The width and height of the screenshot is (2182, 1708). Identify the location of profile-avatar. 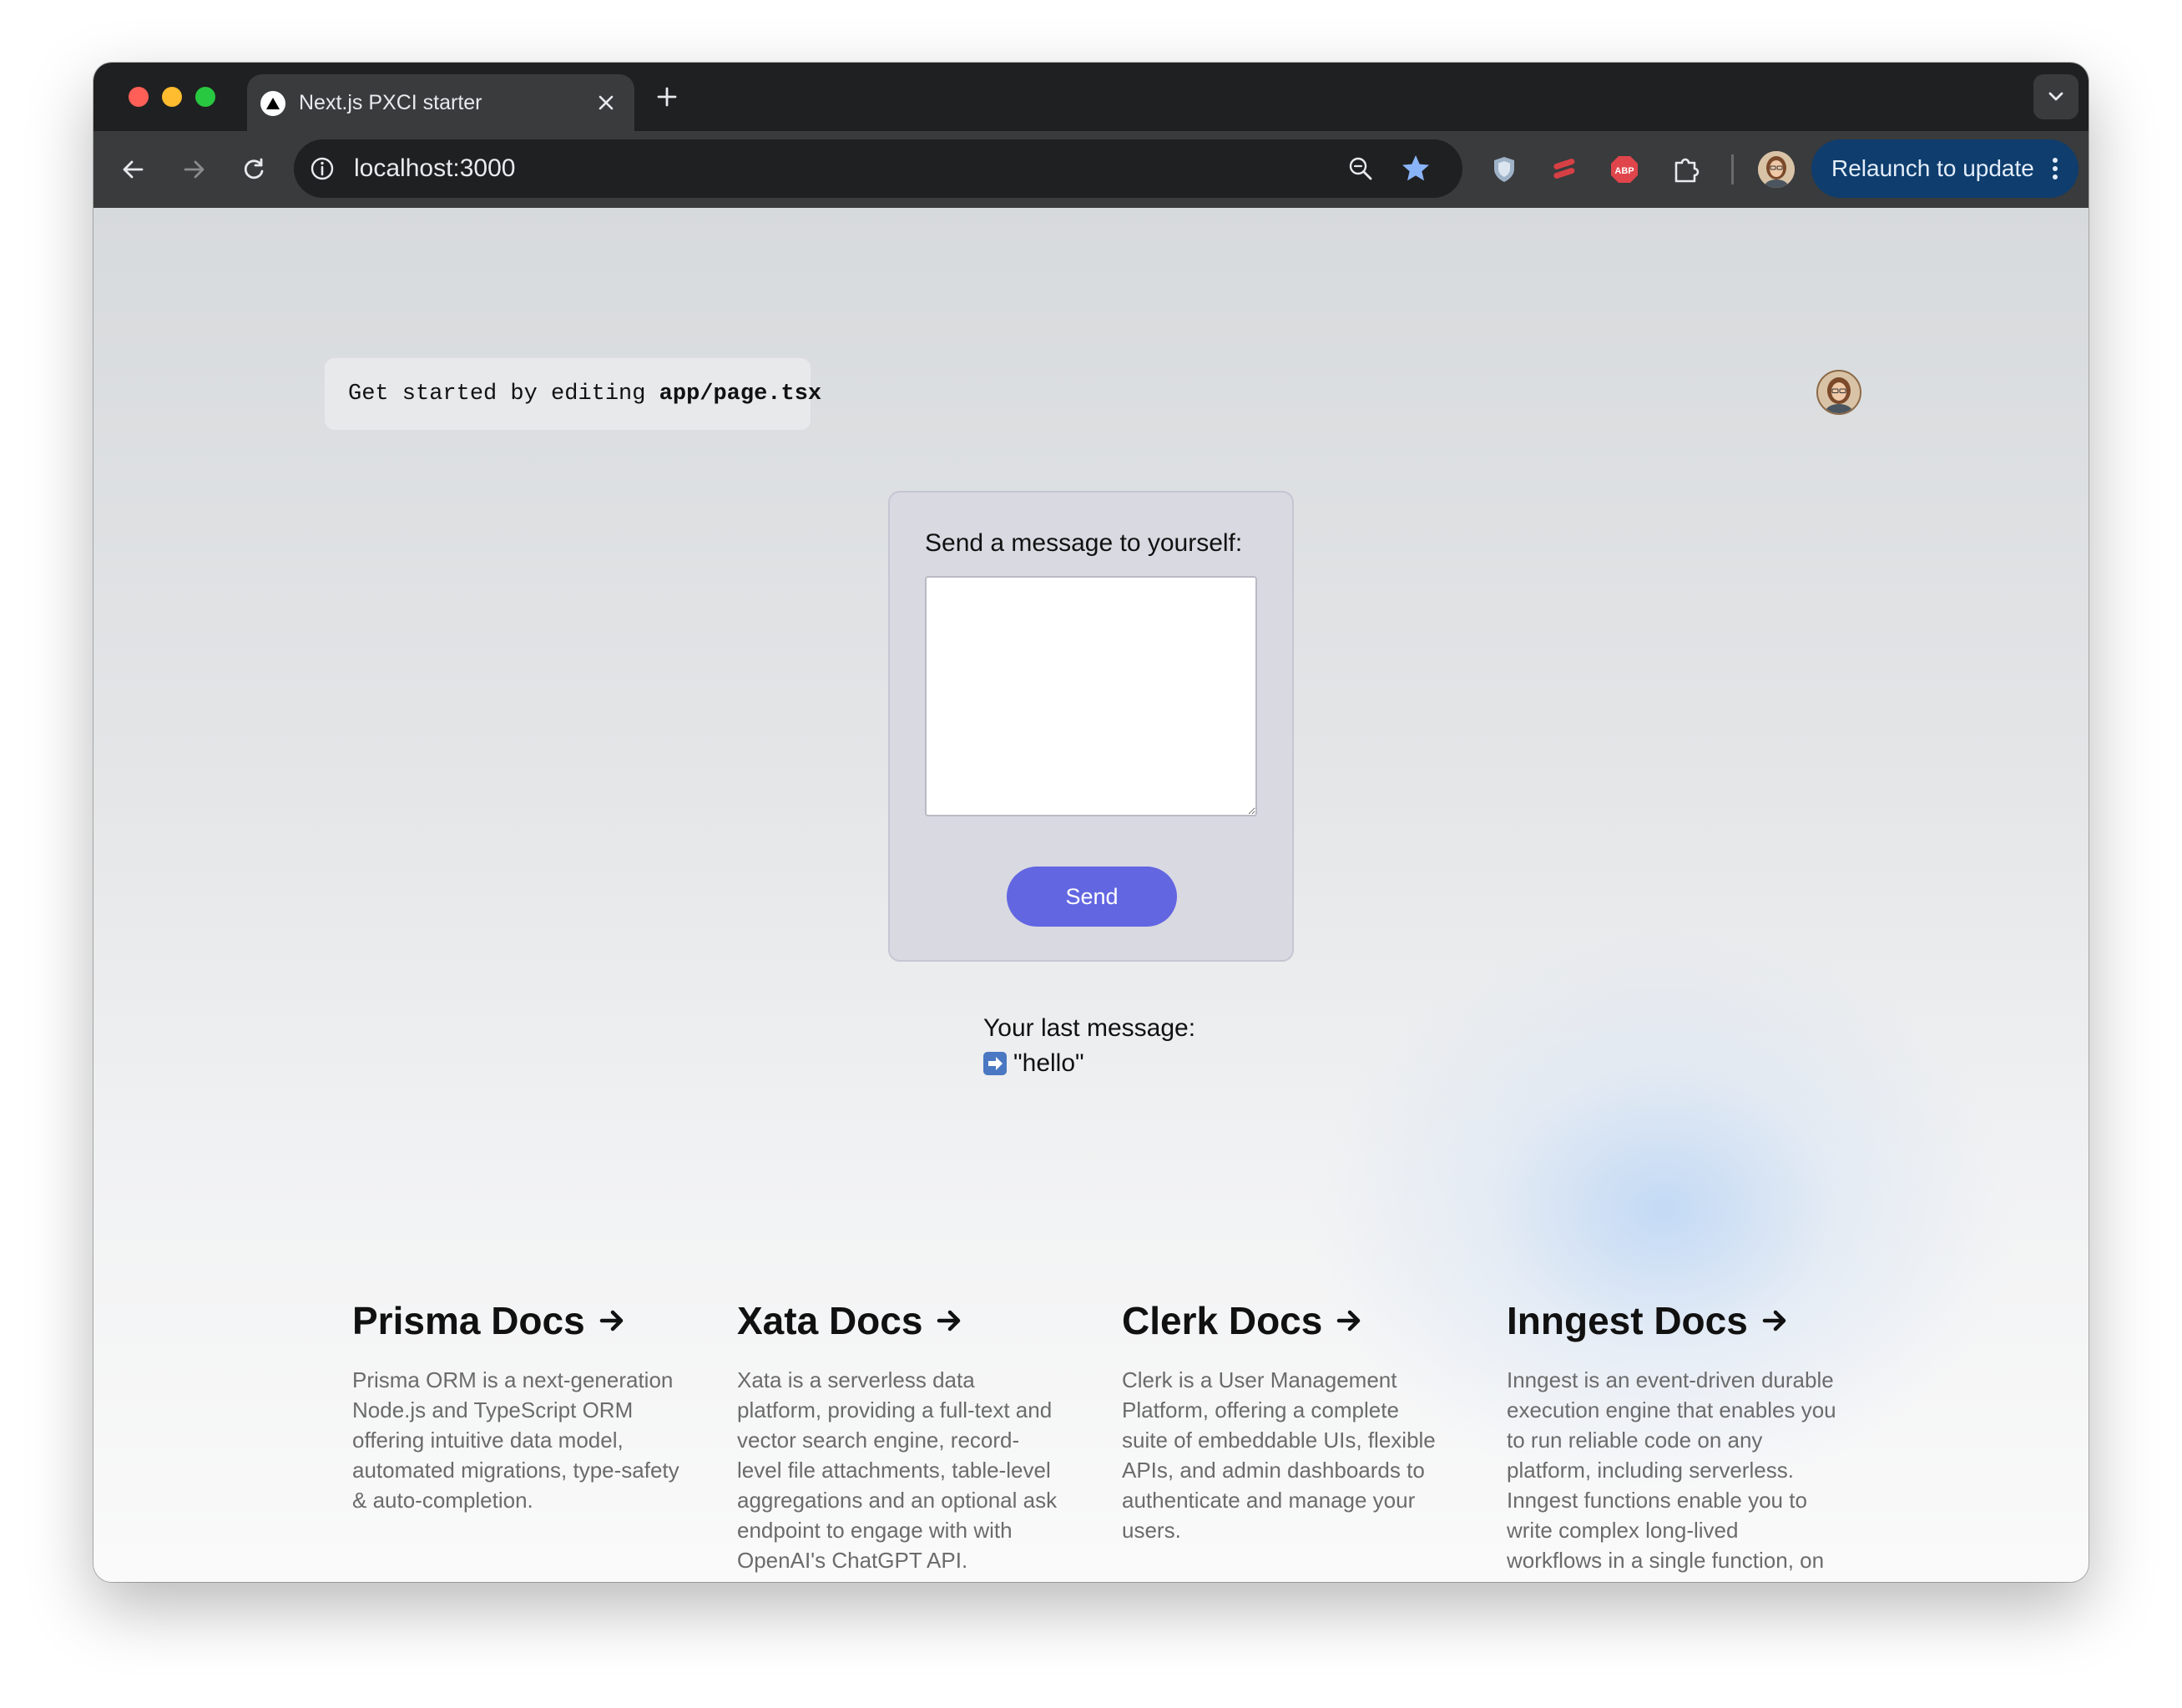
(1776, 170).